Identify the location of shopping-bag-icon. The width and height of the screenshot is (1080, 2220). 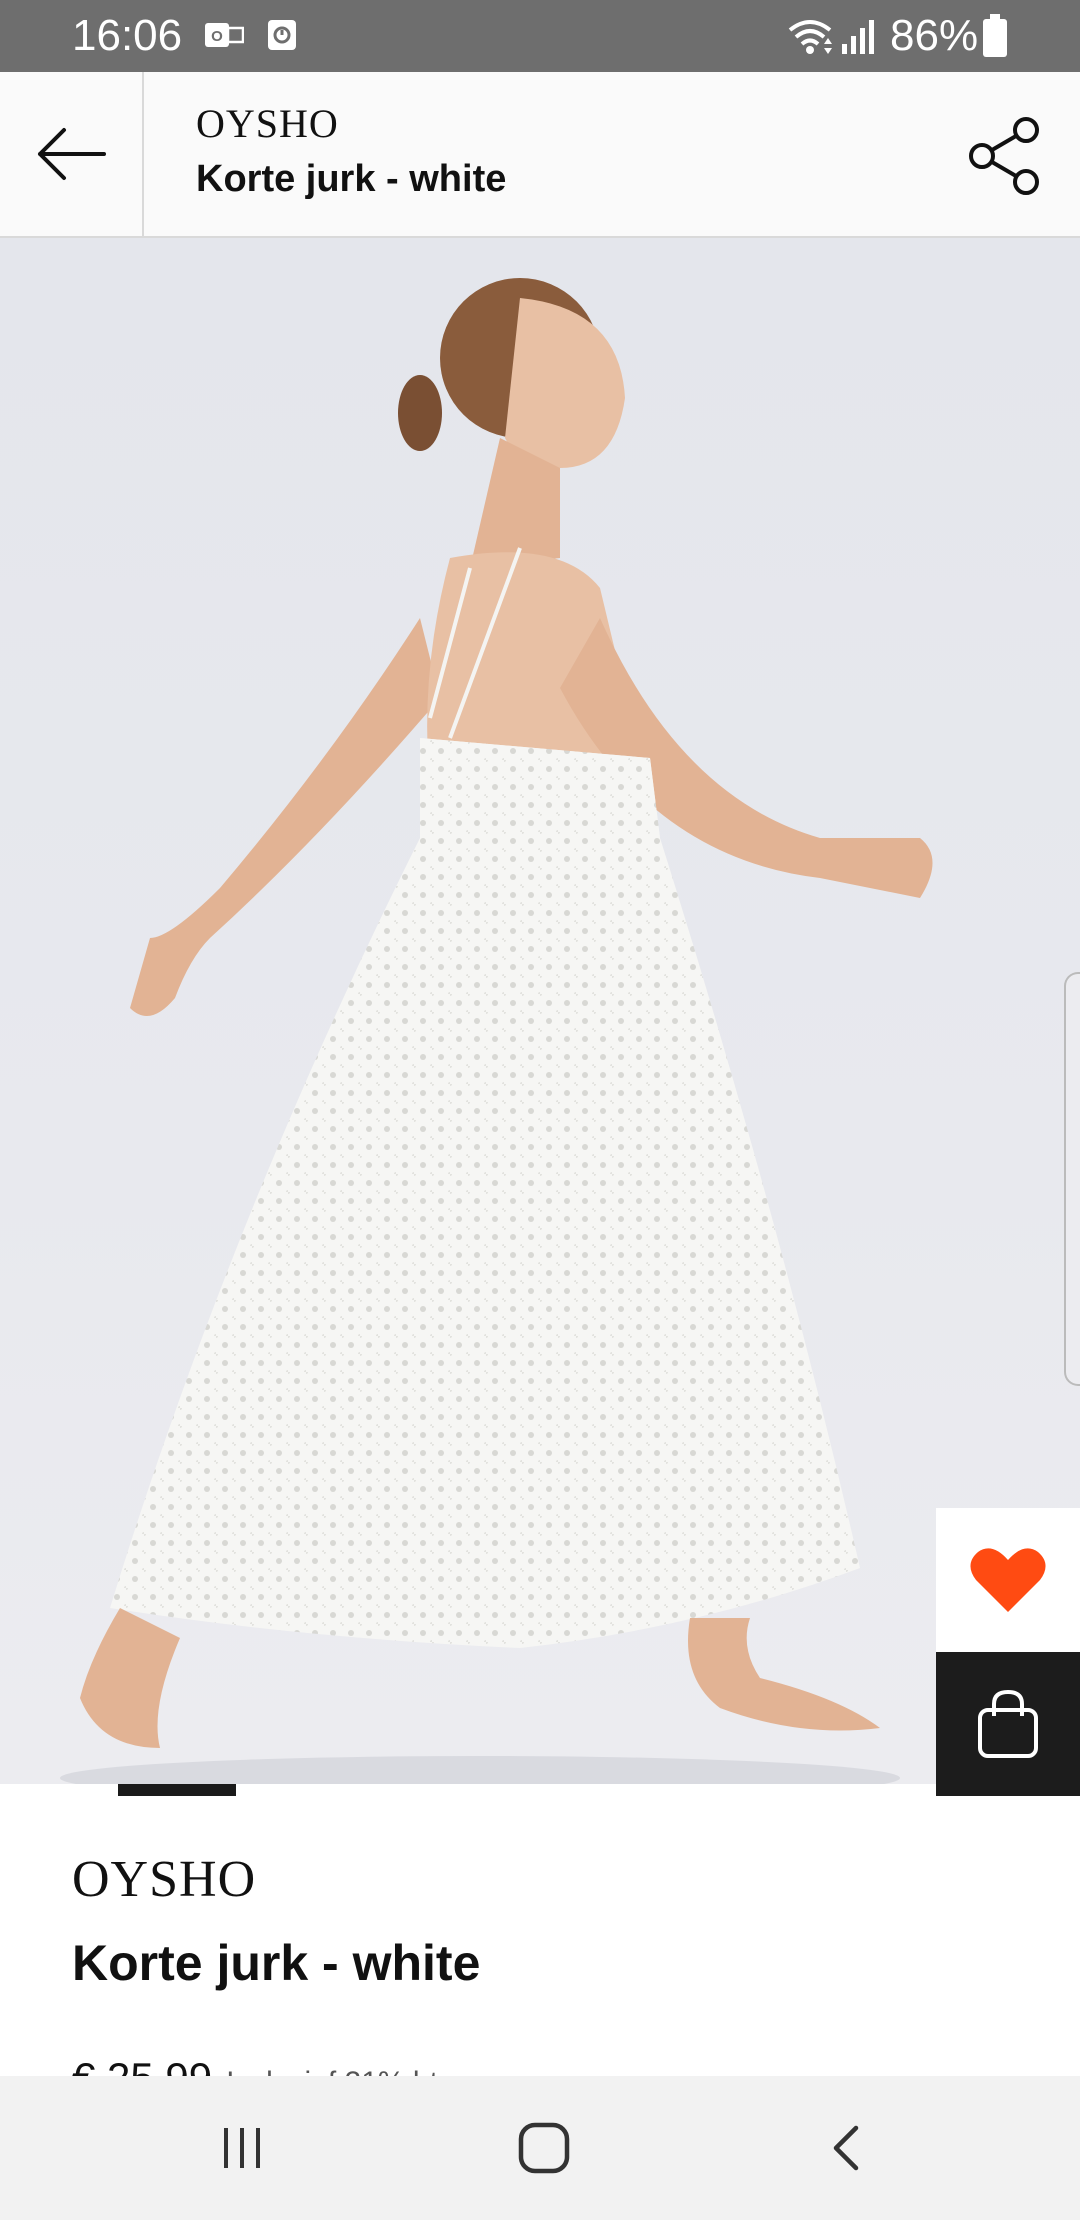
(1008, 1723).